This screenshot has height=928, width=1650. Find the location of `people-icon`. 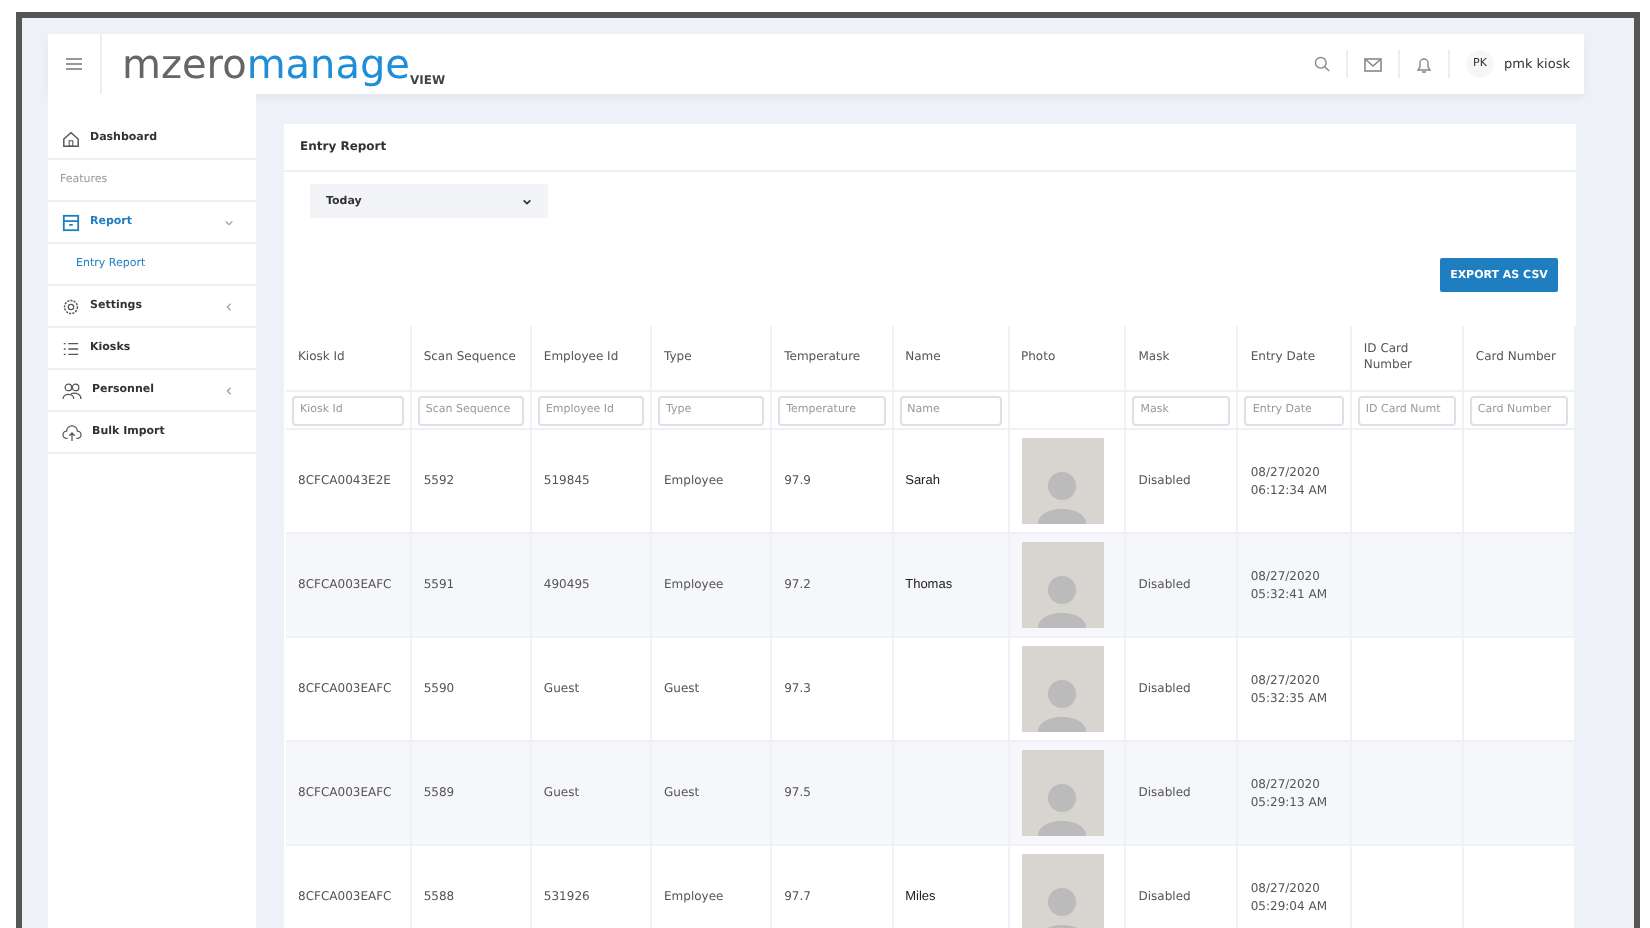

people-icon is located at coordinates (72, 390).